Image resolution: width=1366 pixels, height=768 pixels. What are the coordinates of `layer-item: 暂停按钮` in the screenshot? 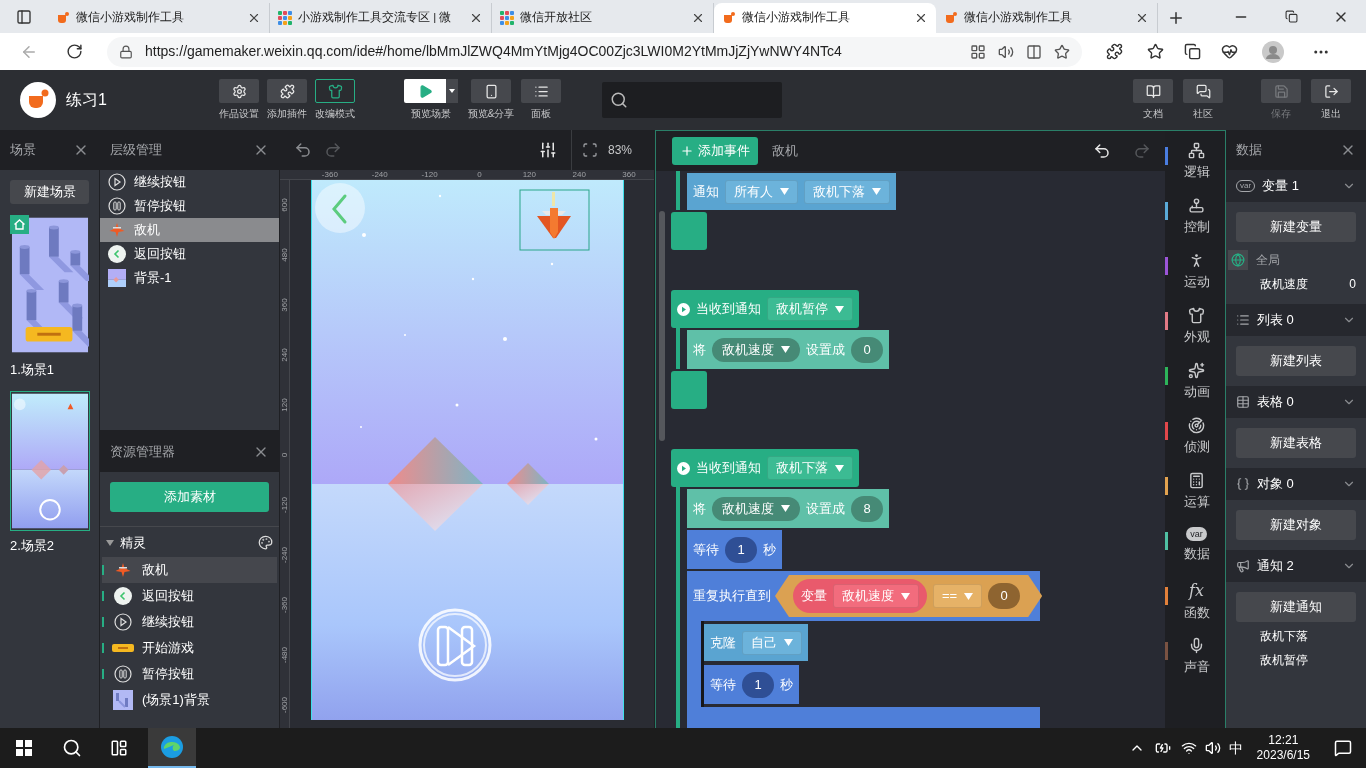 It's located at (189, 206).